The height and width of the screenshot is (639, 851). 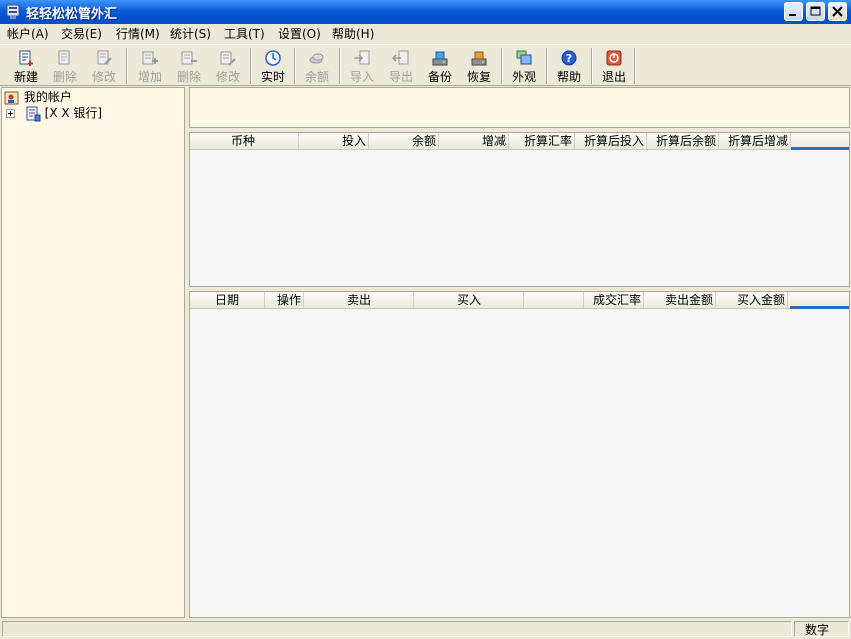 I want to click on new-button: 新建, so click(x=26, y=67).